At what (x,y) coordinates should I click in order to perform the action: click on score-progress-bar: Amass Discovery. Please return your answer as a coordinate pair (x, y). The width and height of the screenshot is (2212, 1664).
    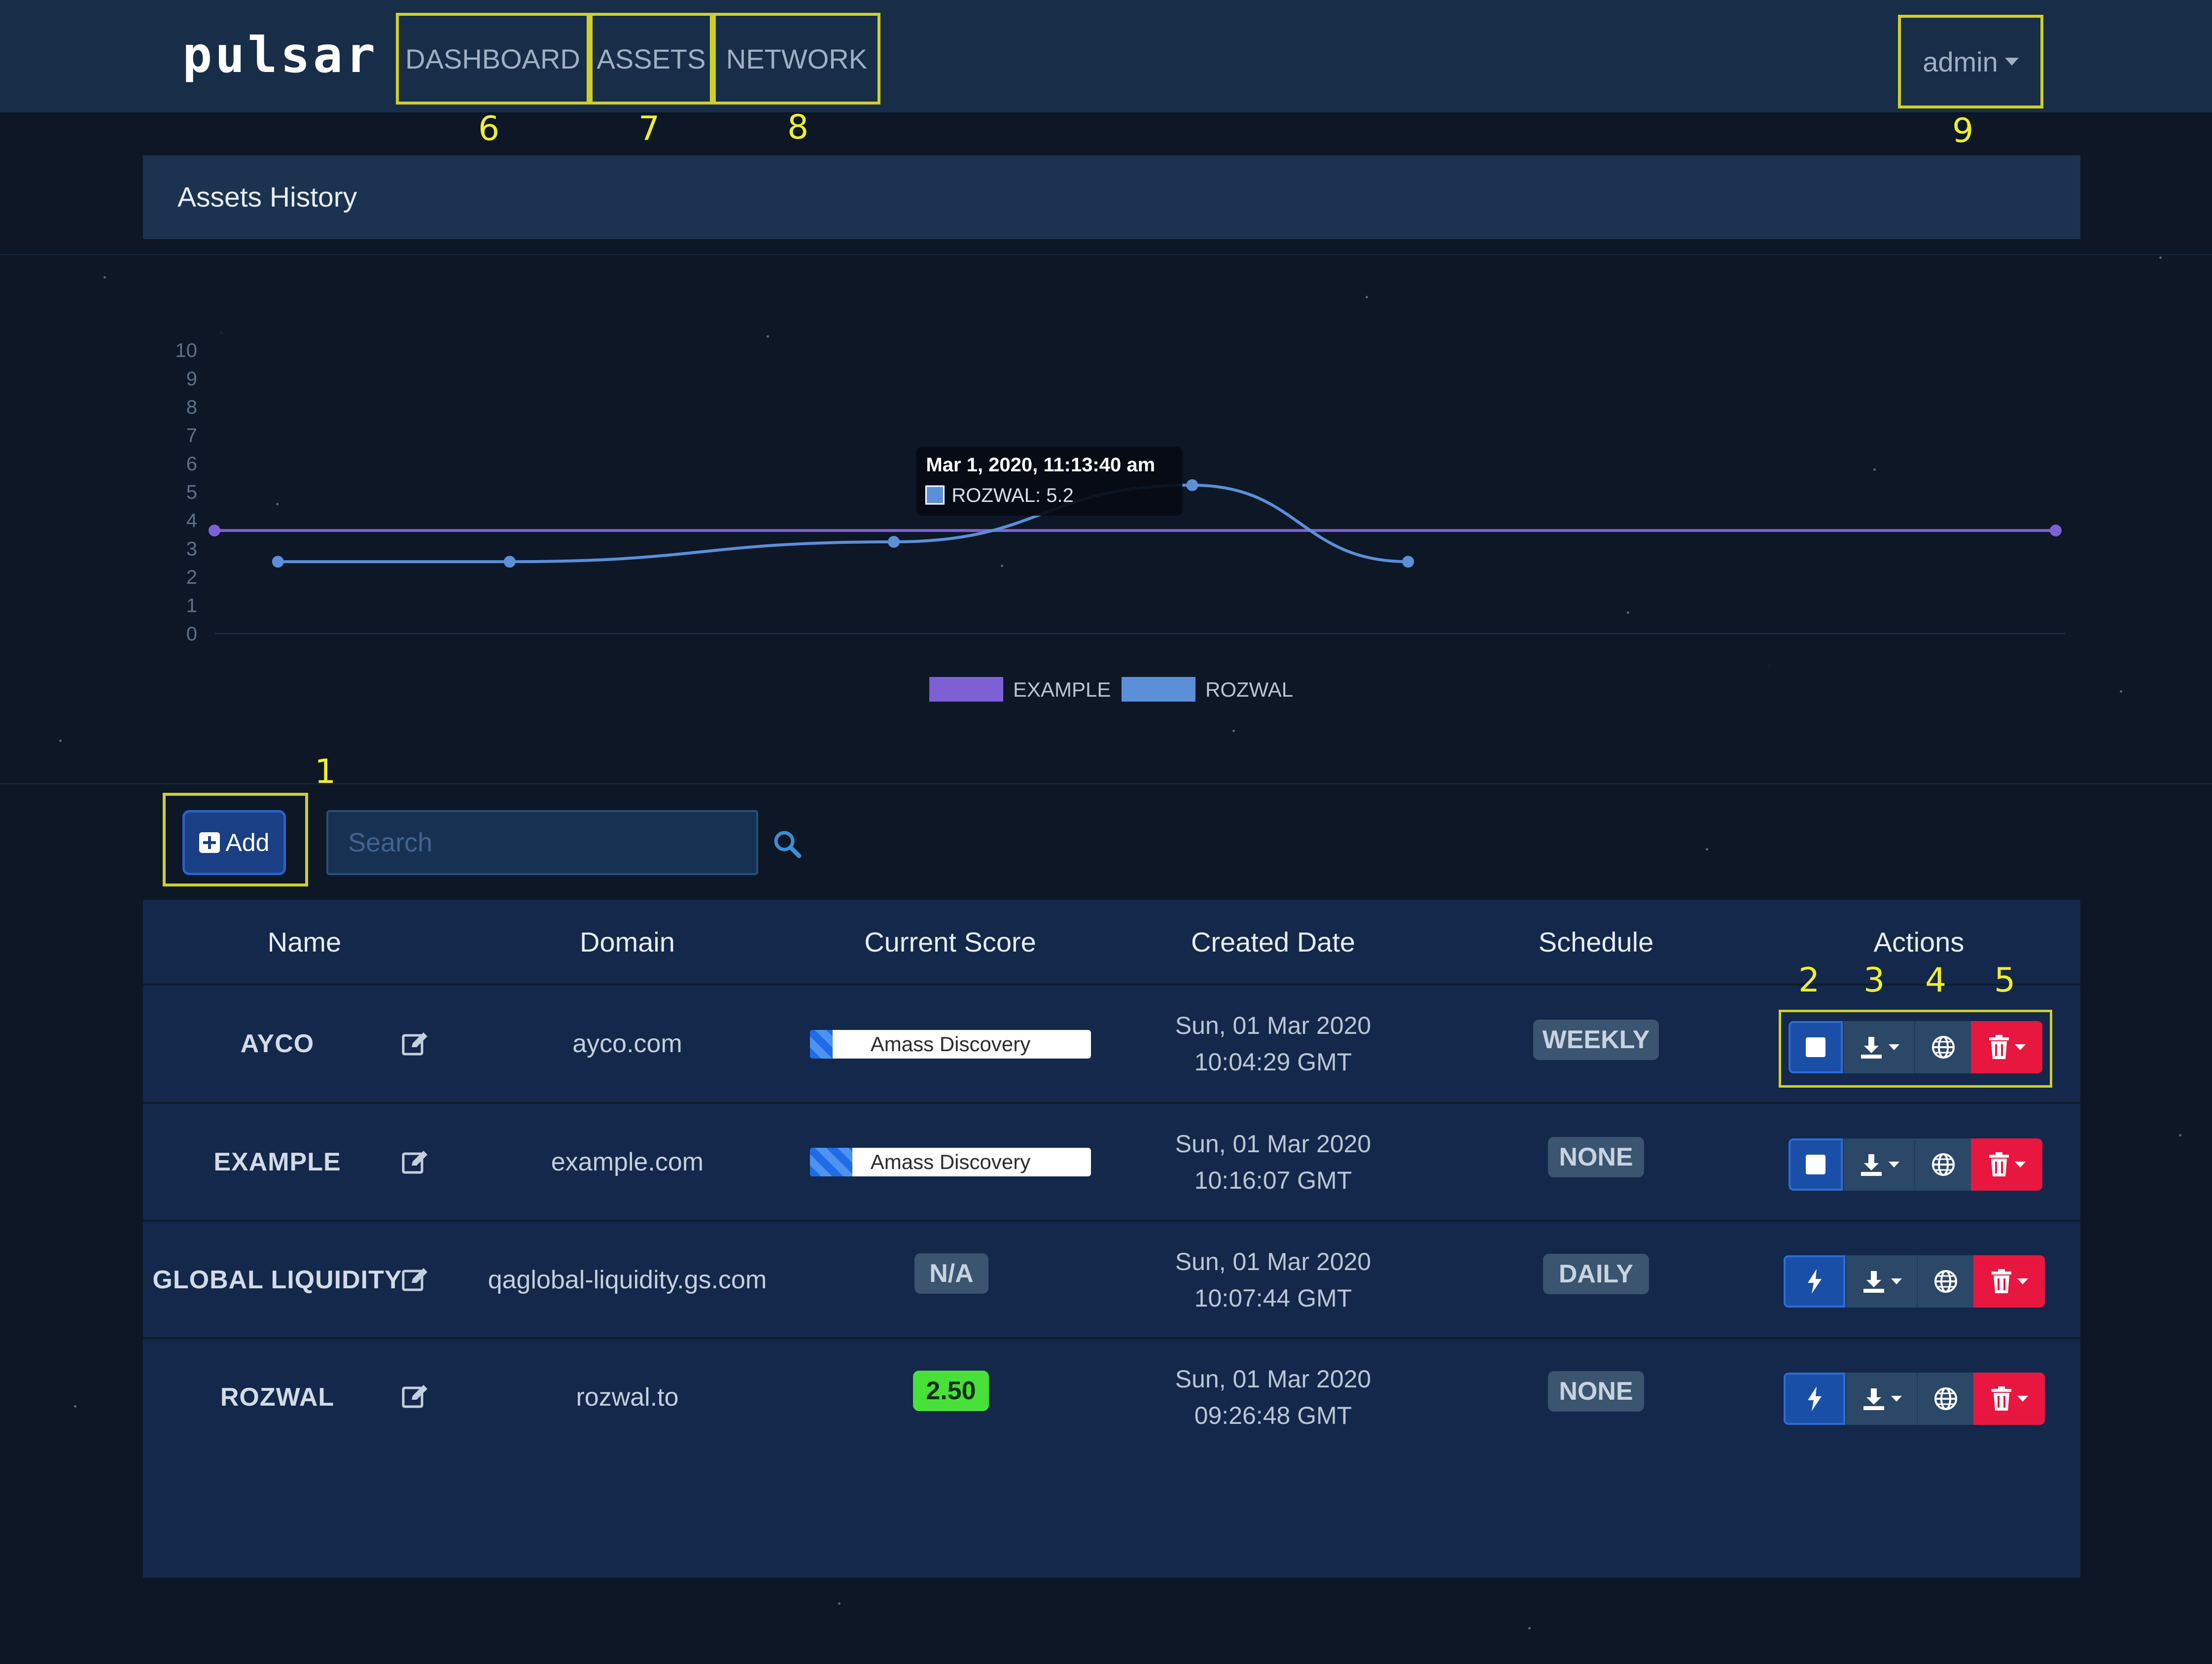
    Looking at the image, I should click on (950, 1162).